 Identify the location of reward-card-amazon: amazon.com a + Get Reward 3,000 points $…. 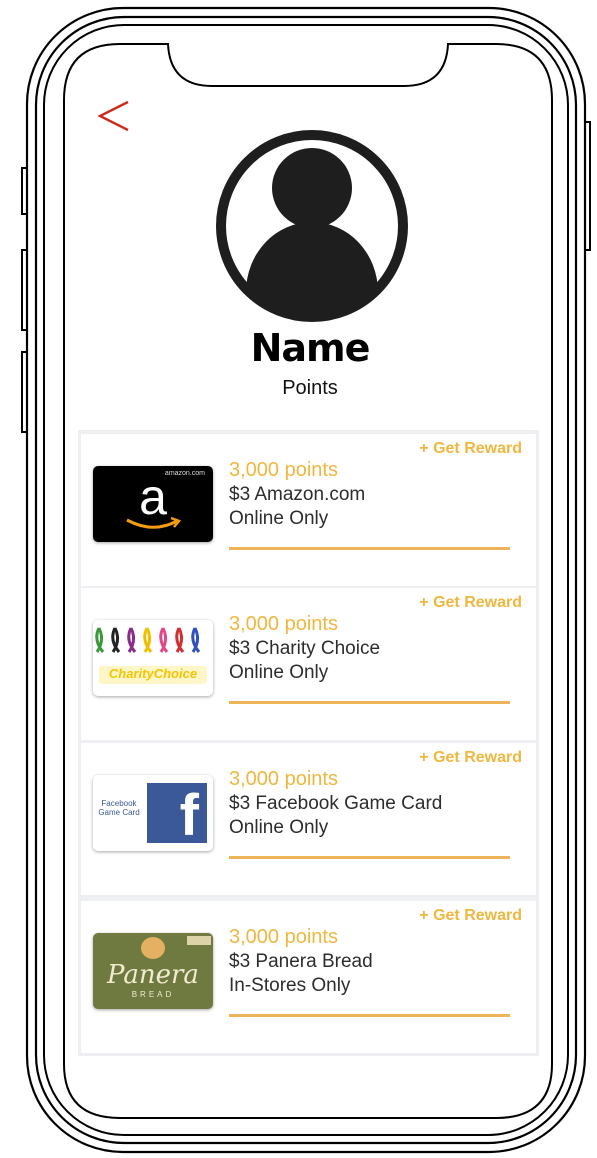
(308, 510).